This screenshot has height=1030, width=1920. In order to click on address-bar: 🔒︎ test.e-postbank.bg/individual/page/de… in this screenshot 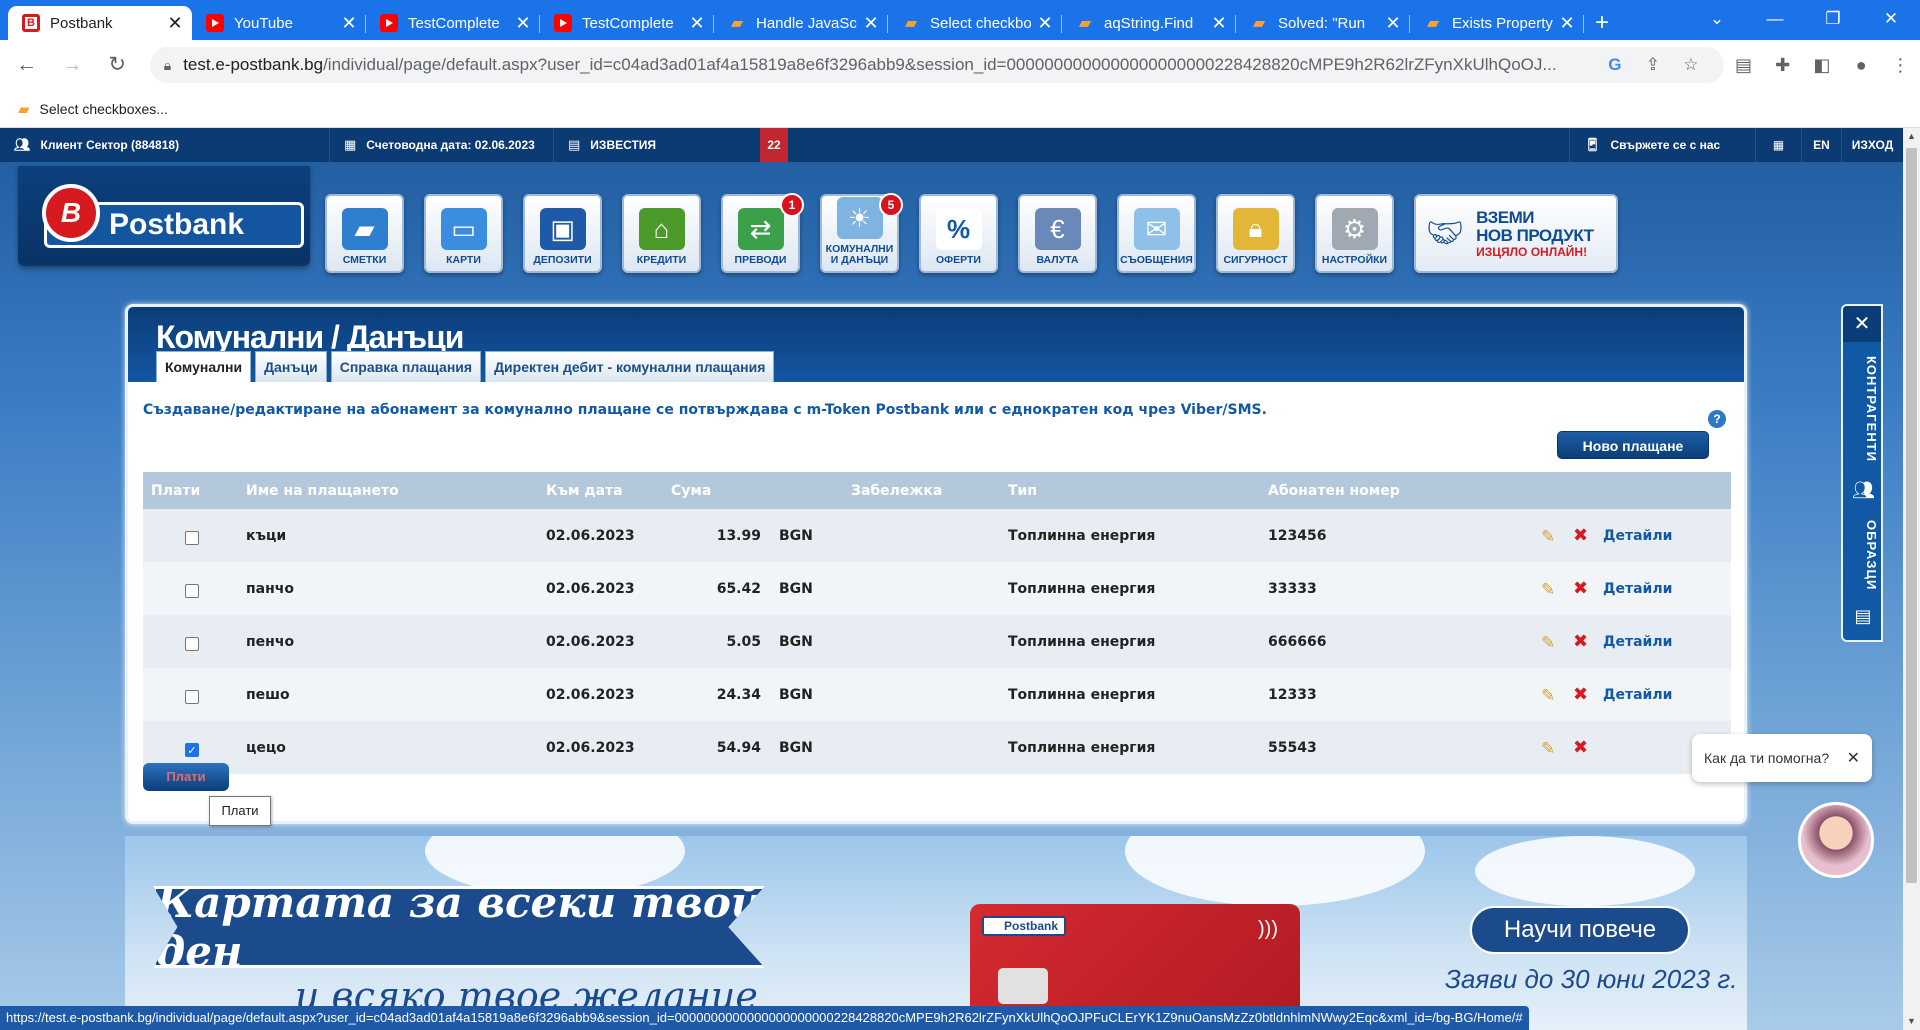, I will do `click(936, 65)`.